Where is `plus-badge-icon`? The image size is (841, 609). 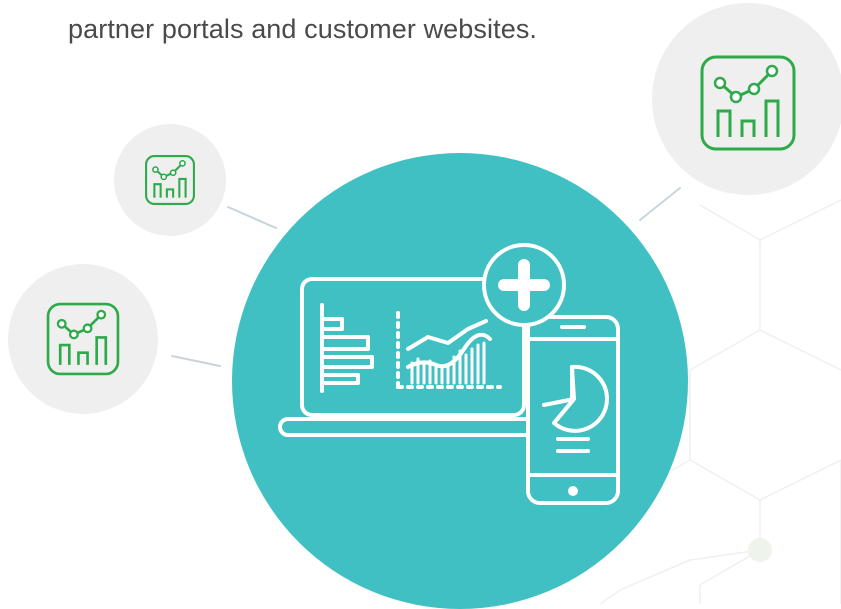
plus-badge-icon is located at coordinates (524, 285).